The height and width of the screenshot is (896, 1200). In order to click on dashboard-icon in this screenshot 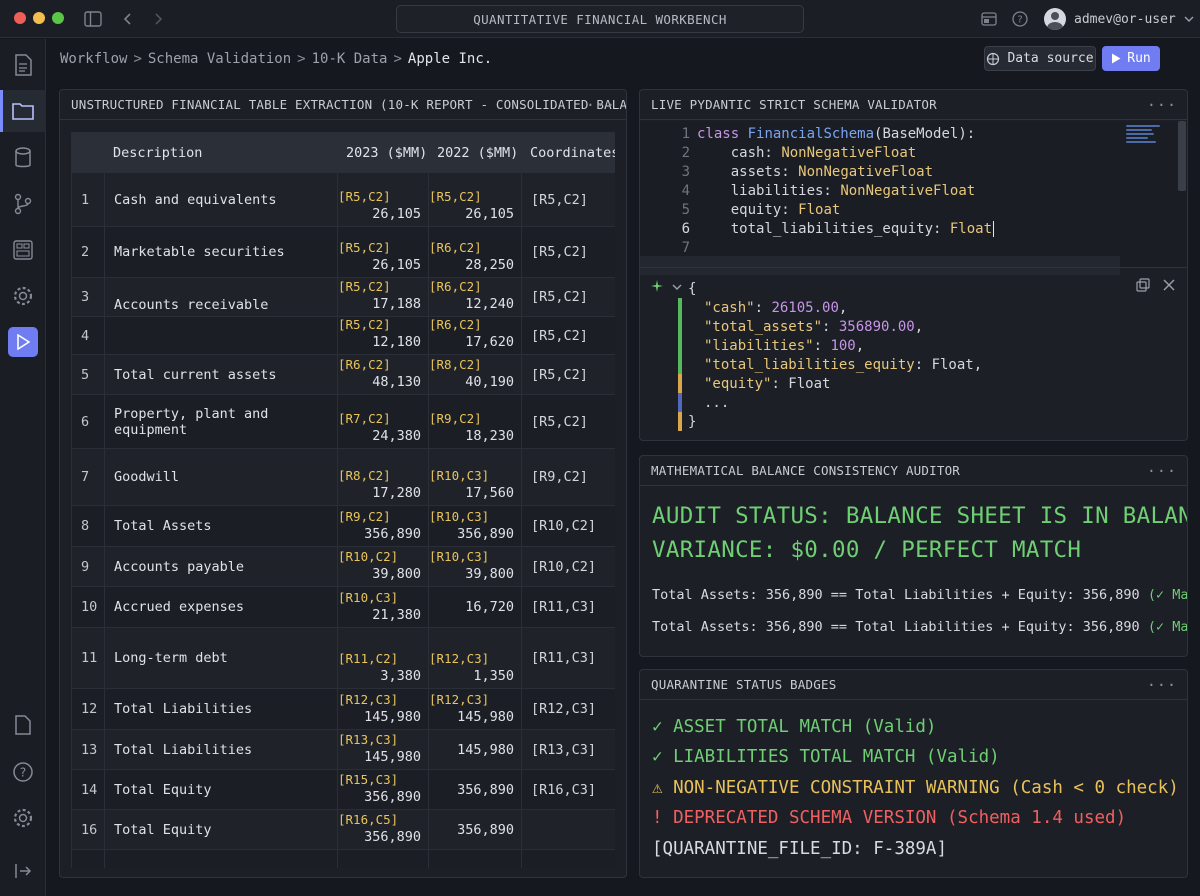, I will do `click(23, 250)`.